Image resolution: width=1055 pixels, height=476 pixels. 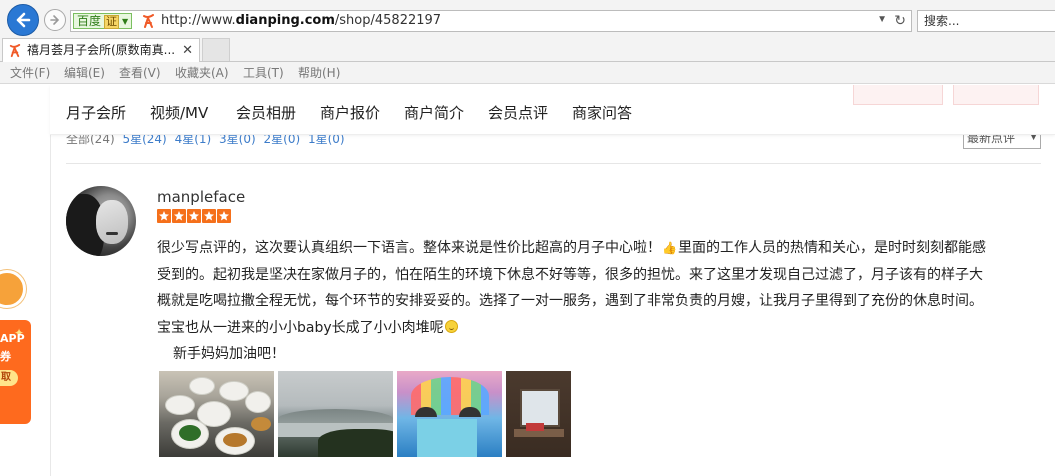 What do you see at coordinates (144, 140) in the screenshot?
I see `filter-5-star: 5星(24)` at bounding box center [144, 140].